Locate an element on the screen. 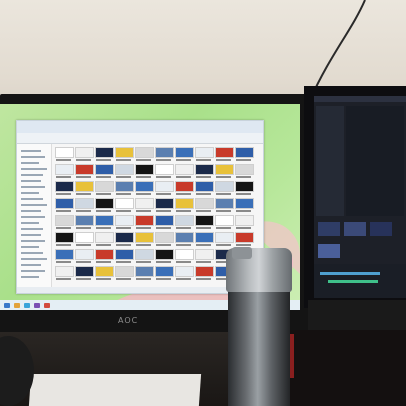 Image resolution: width=406 pixels, height=406 pixels. editor-menu-bar is located at coordinates (360, 99).